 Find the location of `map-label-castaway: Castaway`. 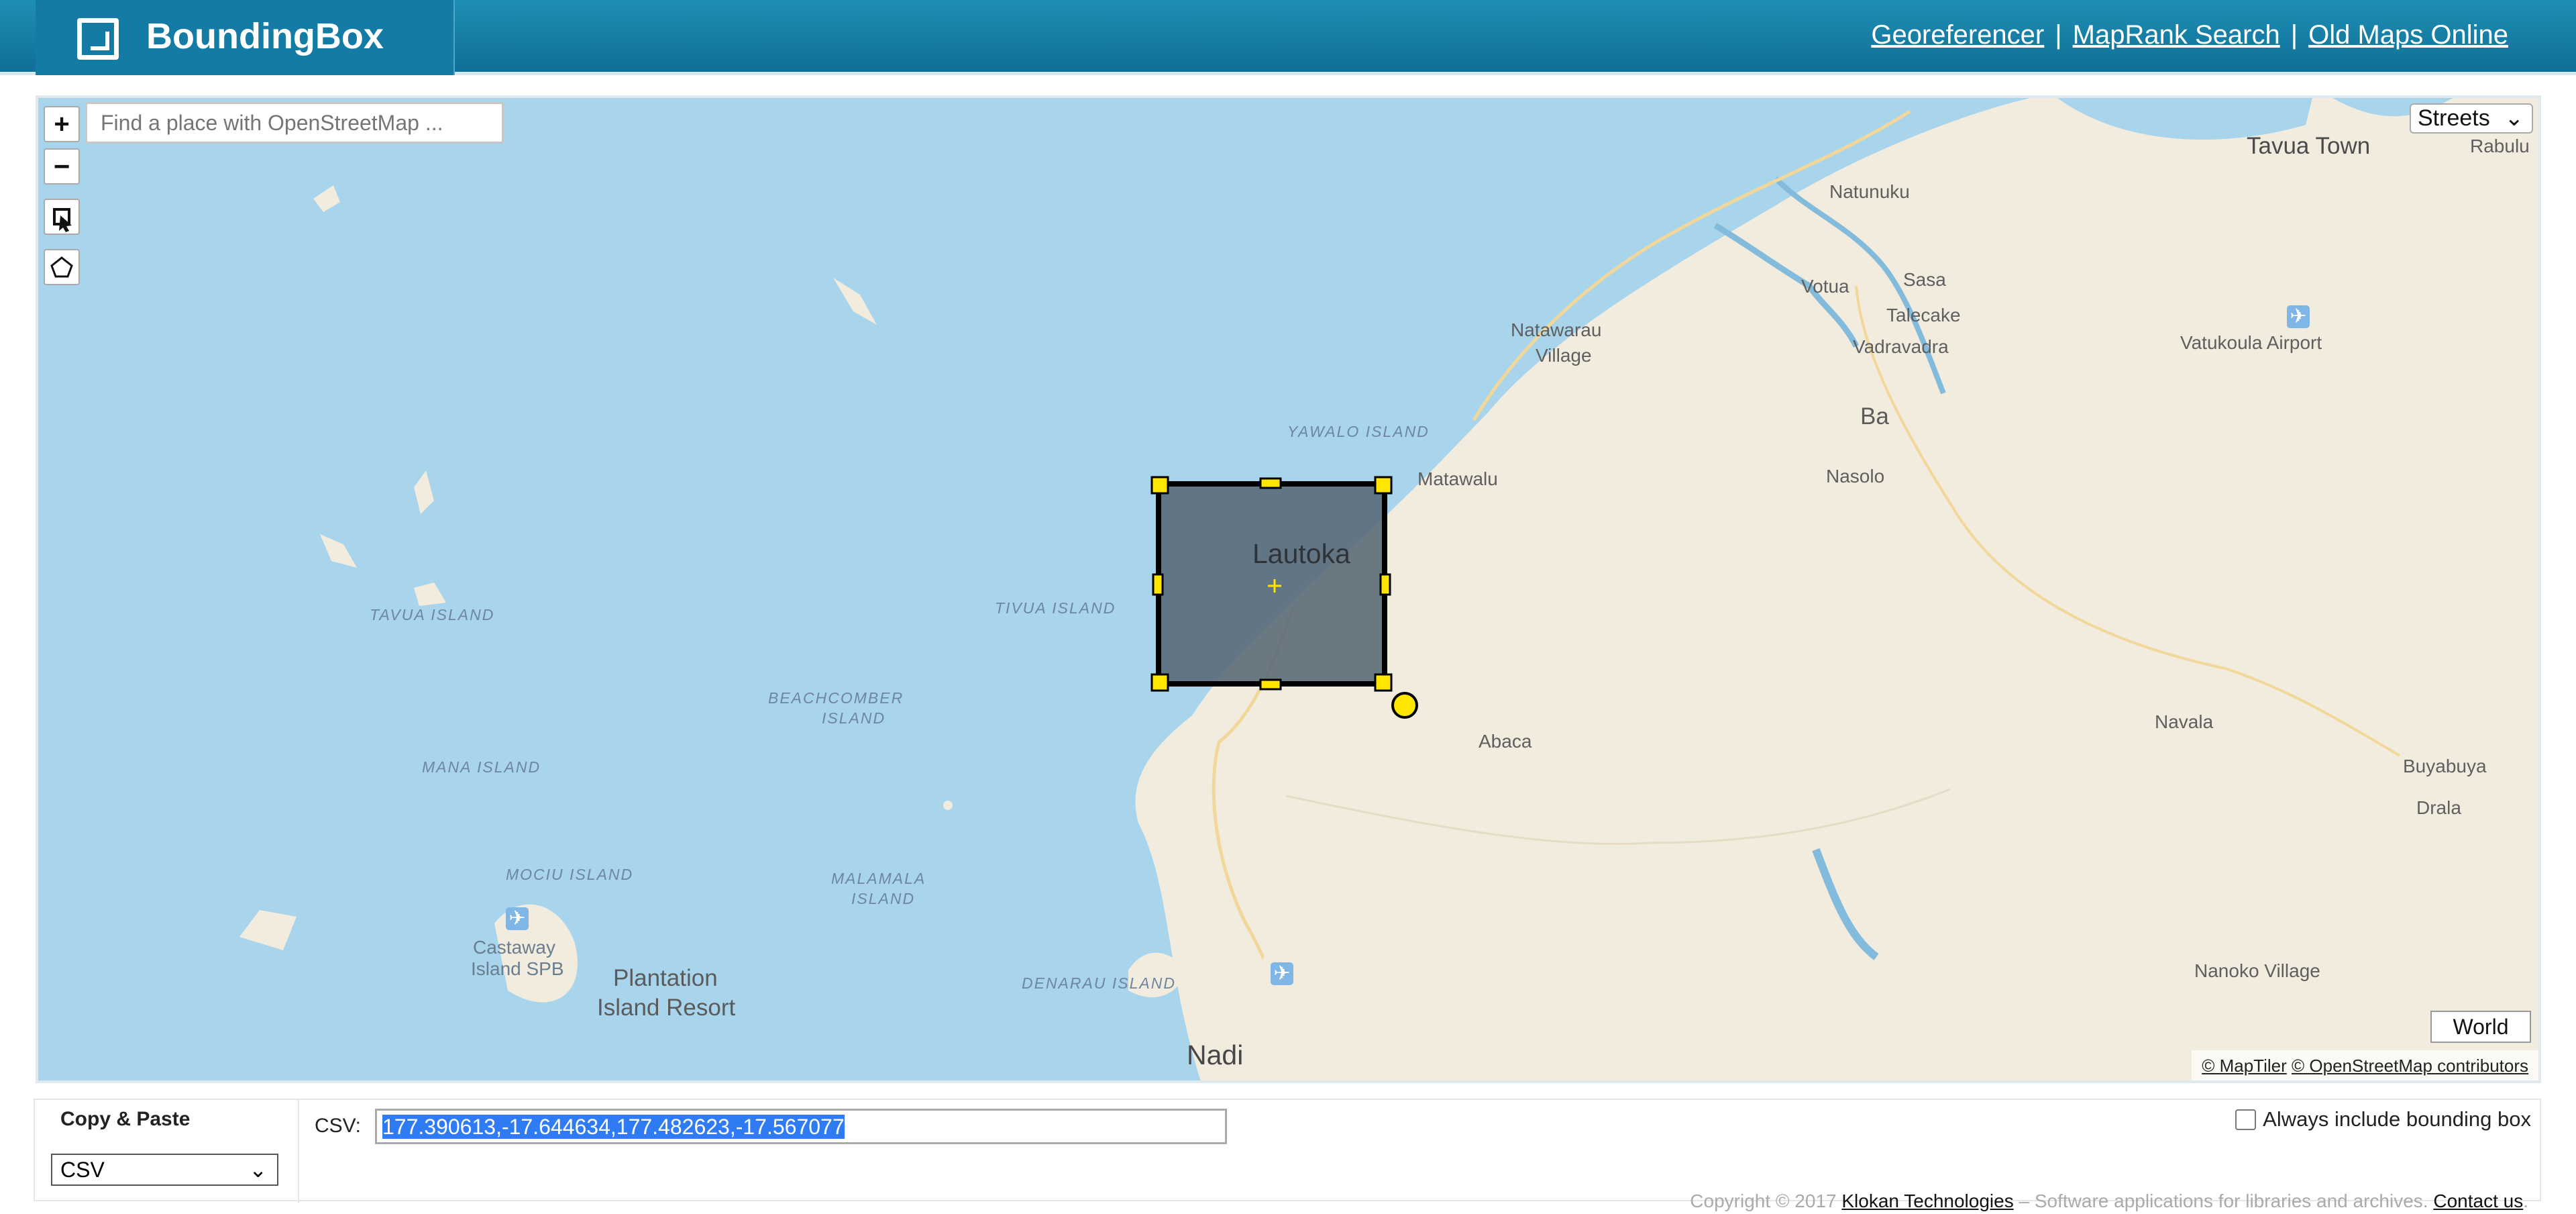

map-label-castaway: Castaway is located at coordinates (514, 947).